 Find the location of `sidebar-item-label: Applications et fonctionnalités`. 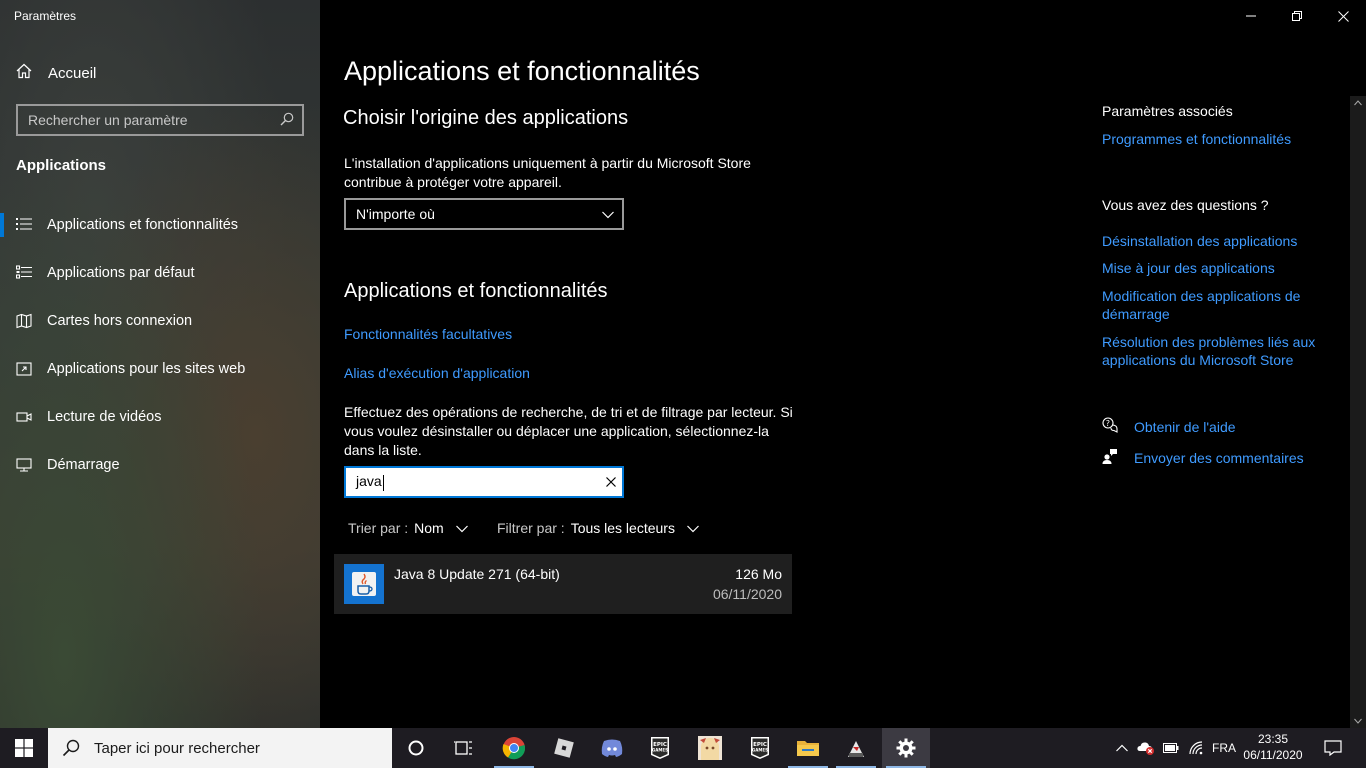

sidebar-item-label: Applications et fonctionnalités is located at coordinates (143, 225).